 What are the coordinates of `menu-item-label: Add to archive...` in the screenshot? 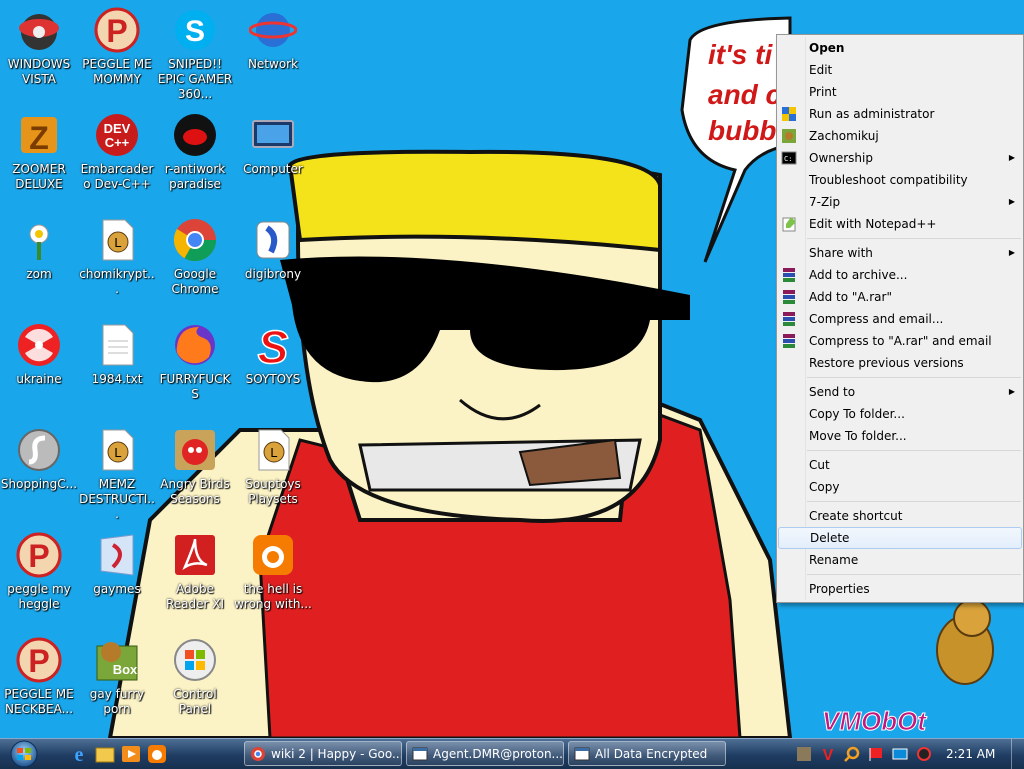 It's located at (858, 275).